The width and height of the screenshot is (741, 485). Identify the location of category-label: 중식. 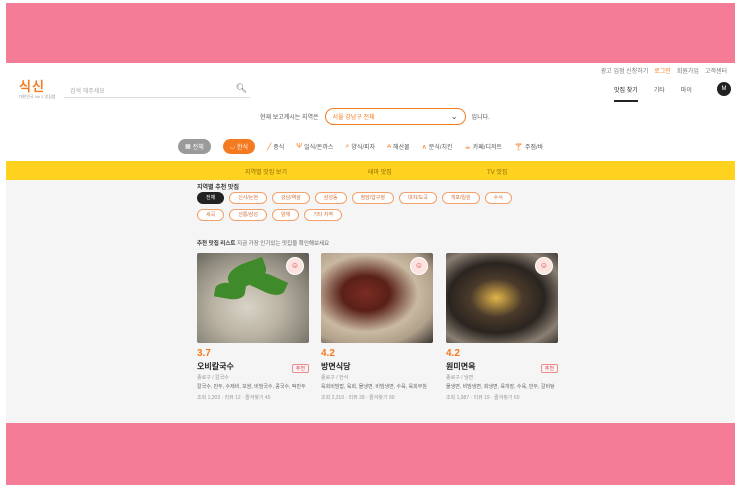
(279, 148).